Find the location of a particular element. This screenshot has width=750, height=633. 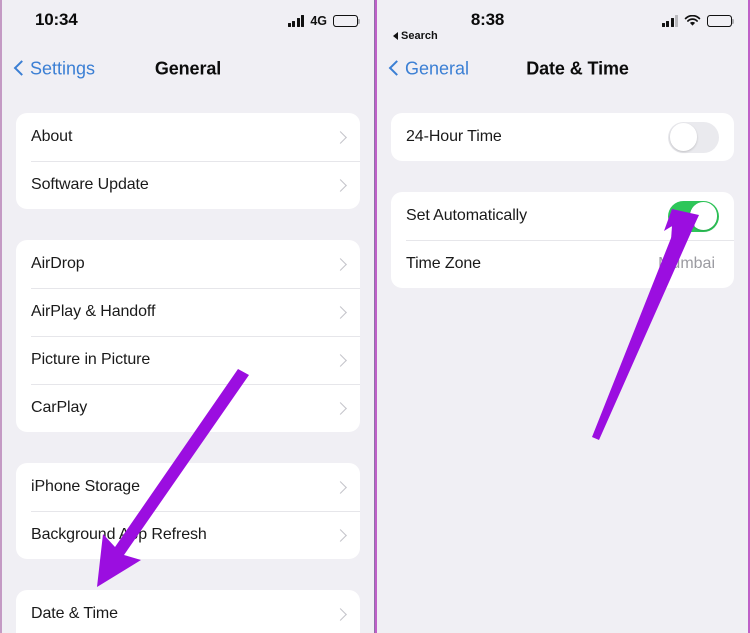

list-item-label: AirDrop is located at coordinates (58, 263).